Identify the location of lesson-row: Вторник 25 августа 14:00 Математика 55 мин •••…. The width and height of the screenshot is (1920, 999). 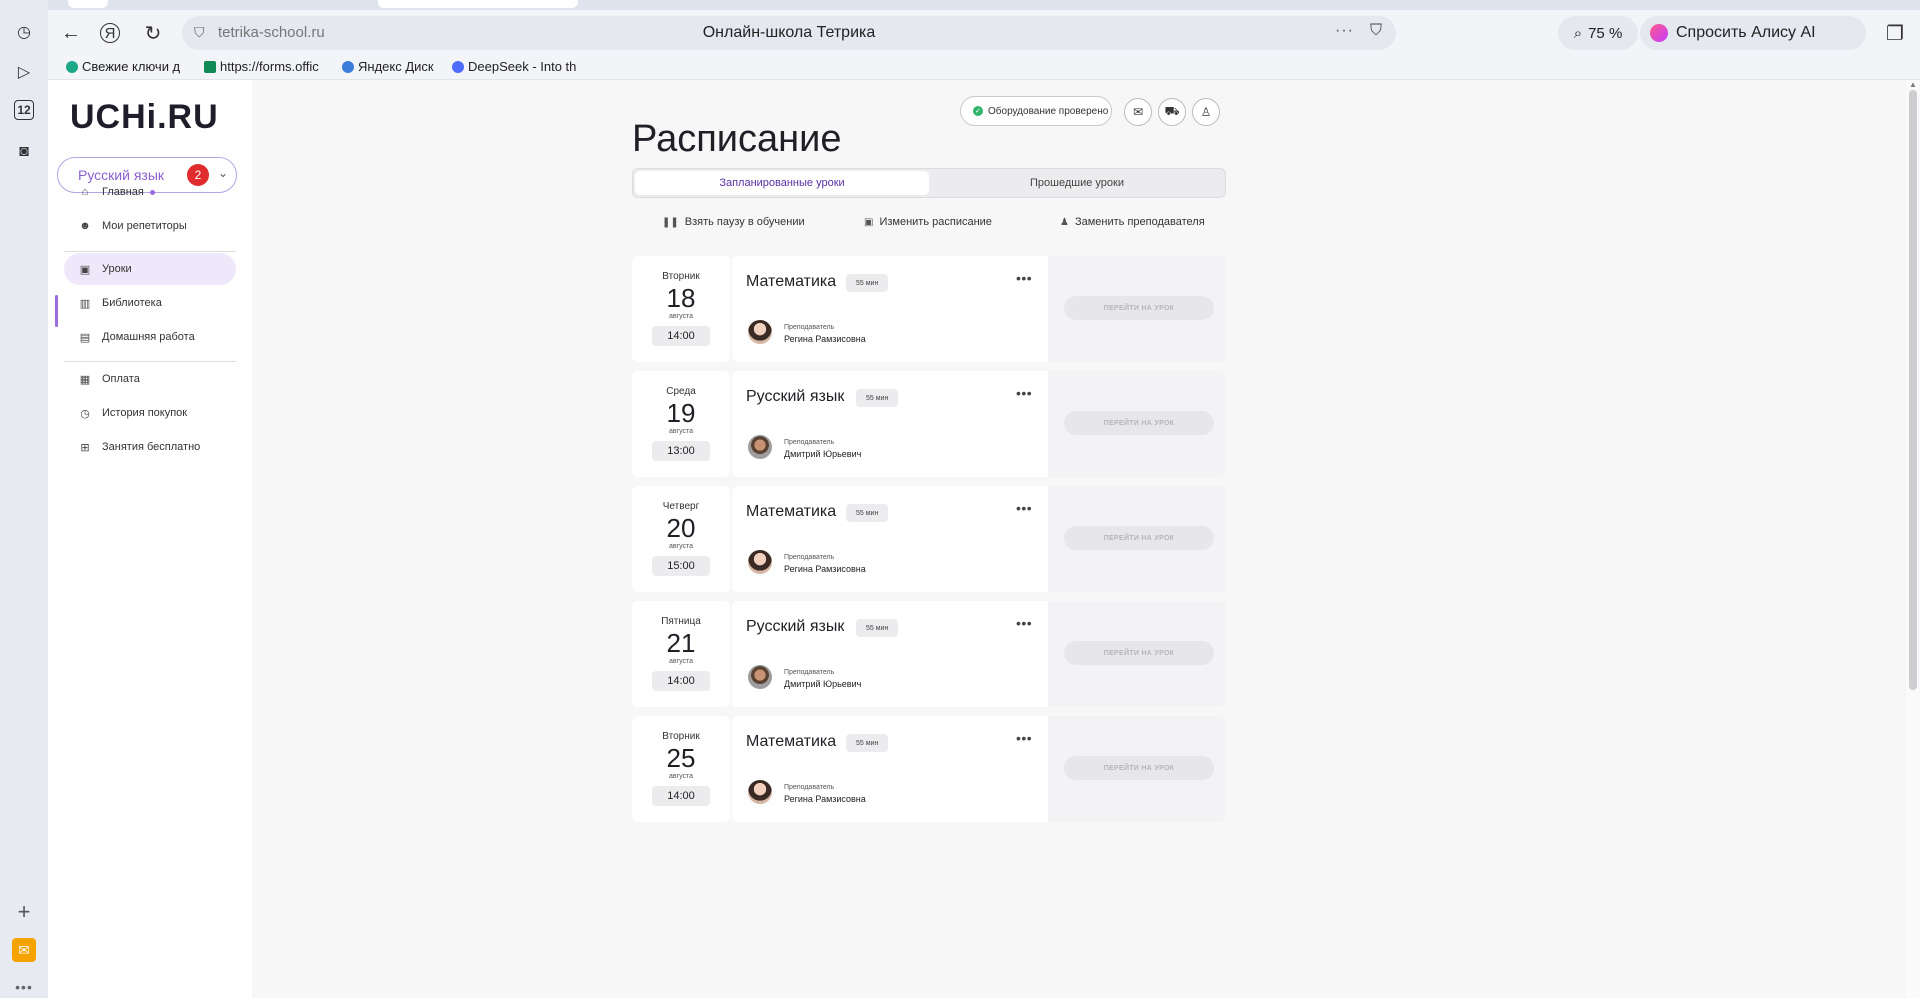
(929, 769).